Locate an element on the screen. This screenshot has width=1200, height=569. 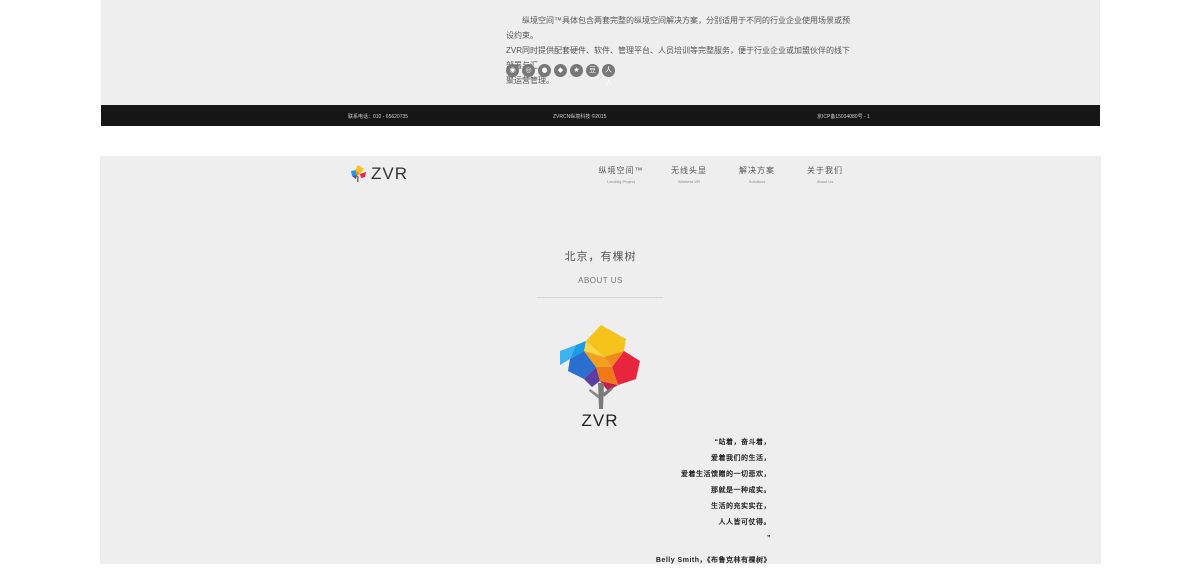
page-title: 北京，有棵树 is located at coordinates (600, 257).